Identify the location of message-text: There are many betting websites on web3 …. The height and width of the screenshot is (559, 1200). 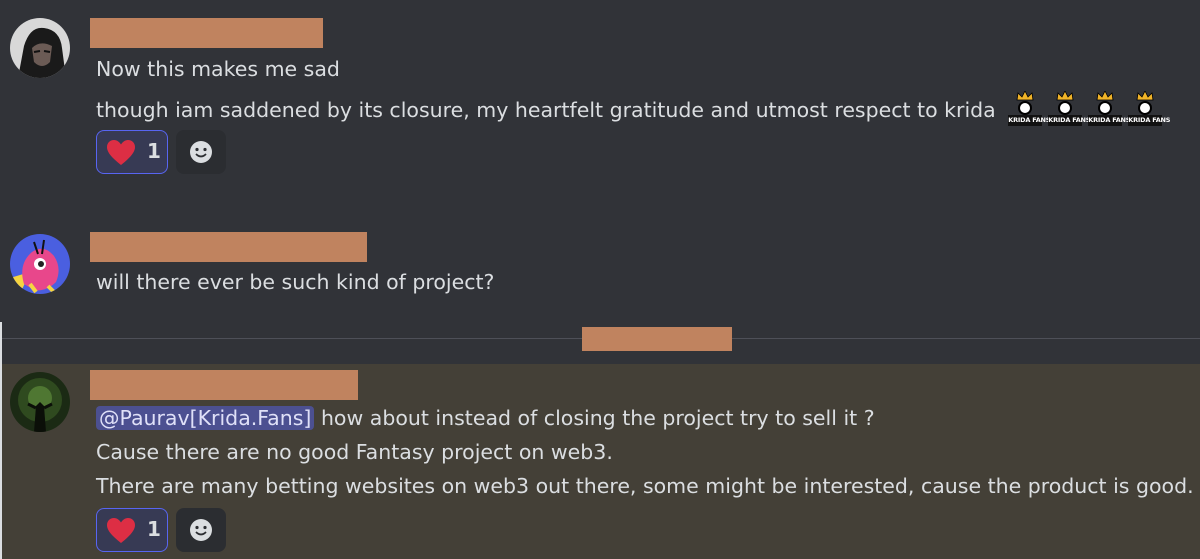
(645, 486).